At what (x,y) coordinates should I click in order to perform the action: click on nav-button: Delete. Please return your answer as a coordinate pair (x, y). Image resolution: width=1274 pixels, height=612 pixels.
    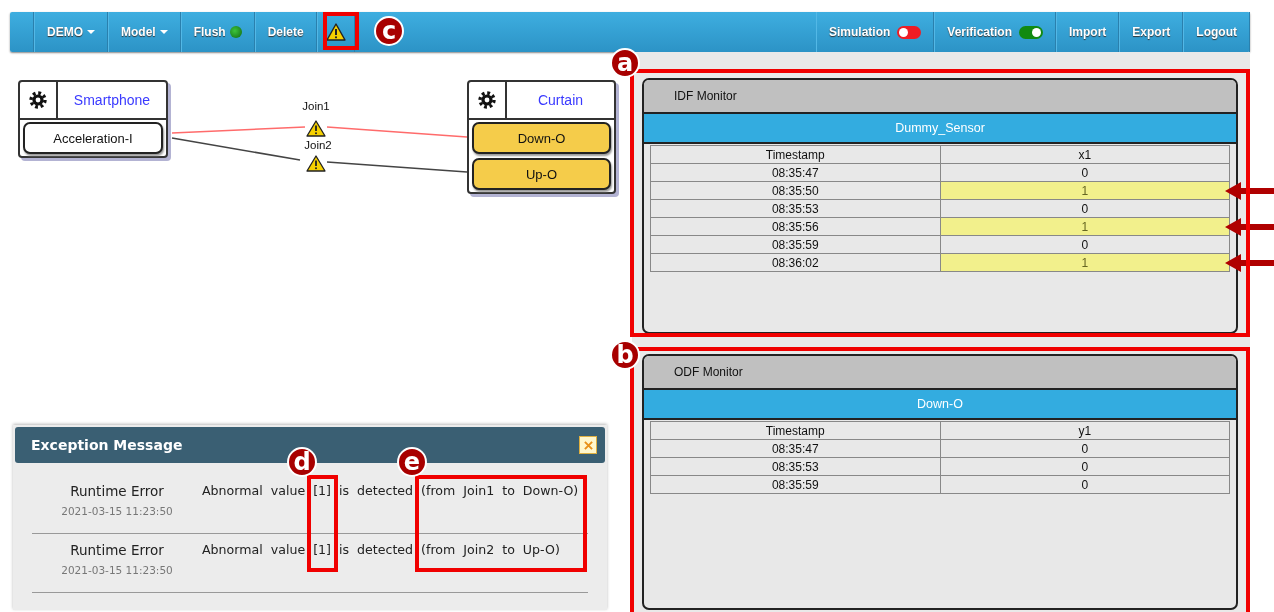
    Looking at the image, I should click on (285, 32).